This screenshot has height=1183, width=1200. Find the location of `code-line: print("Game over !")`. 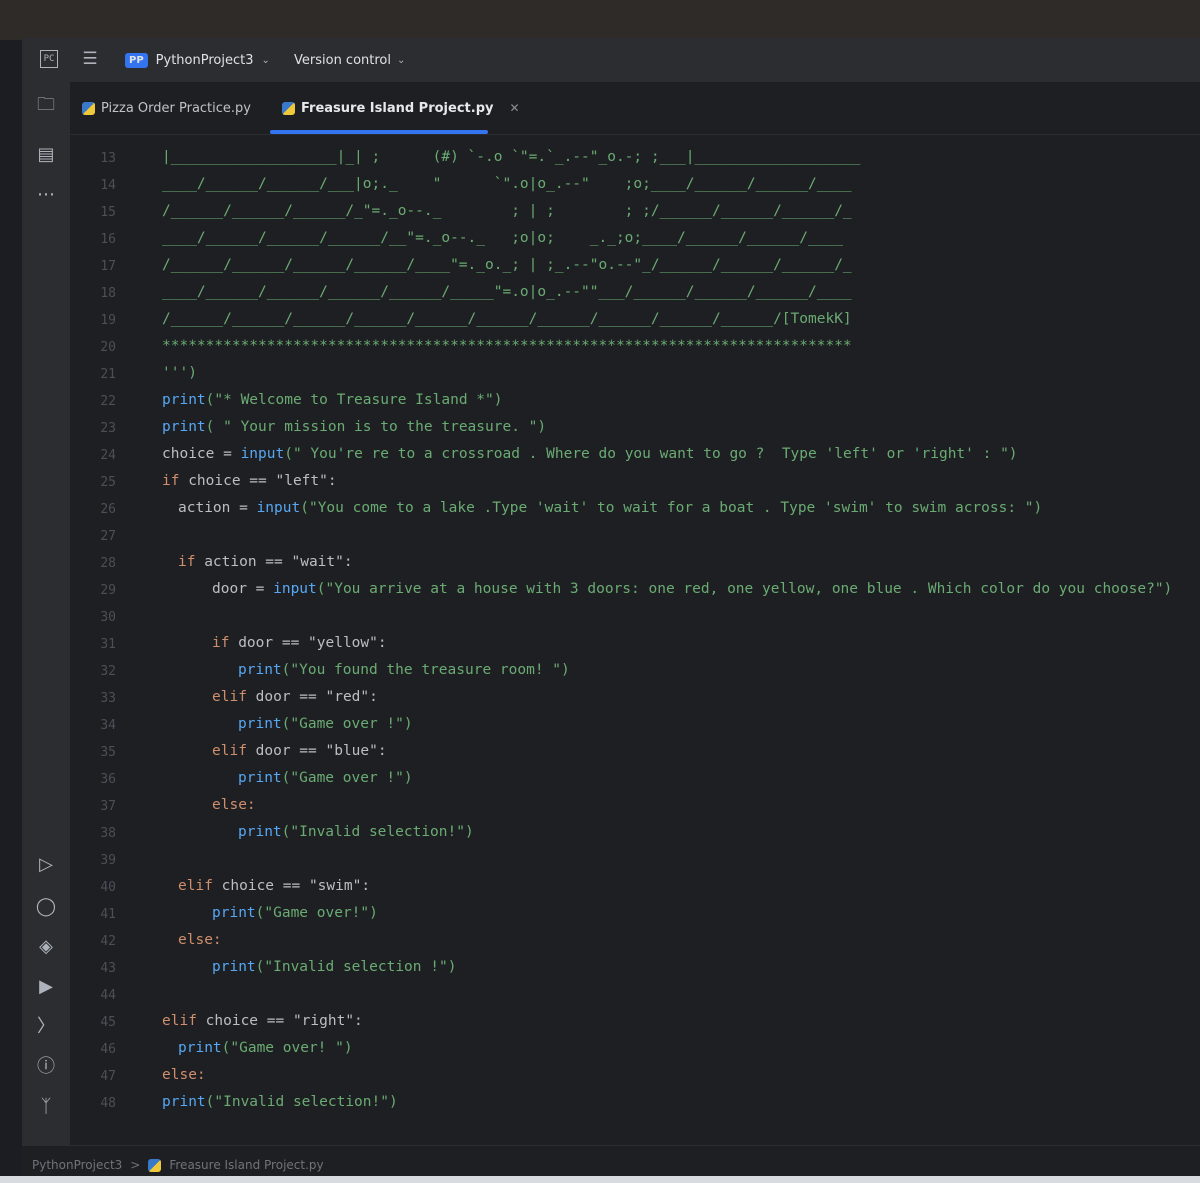

code-line: print("Game over !") is located at coordinates (325, 778).